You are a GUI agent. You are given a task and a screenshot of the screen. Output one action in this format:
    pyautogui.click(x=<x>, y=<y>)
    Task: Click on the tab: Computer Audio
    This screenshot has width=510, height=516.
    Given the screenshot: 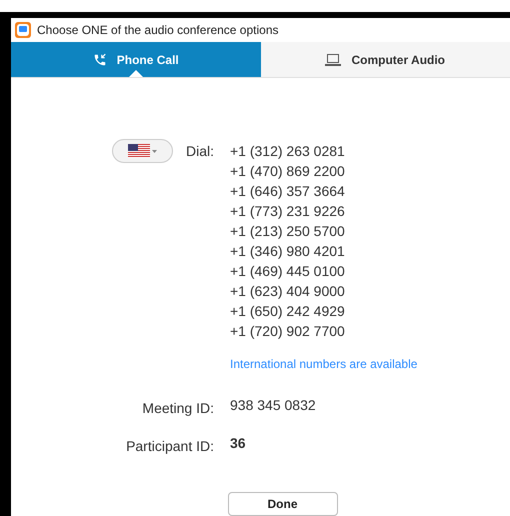 What is the action you would take?
    pyautogui.click(x=385, y=59)
    